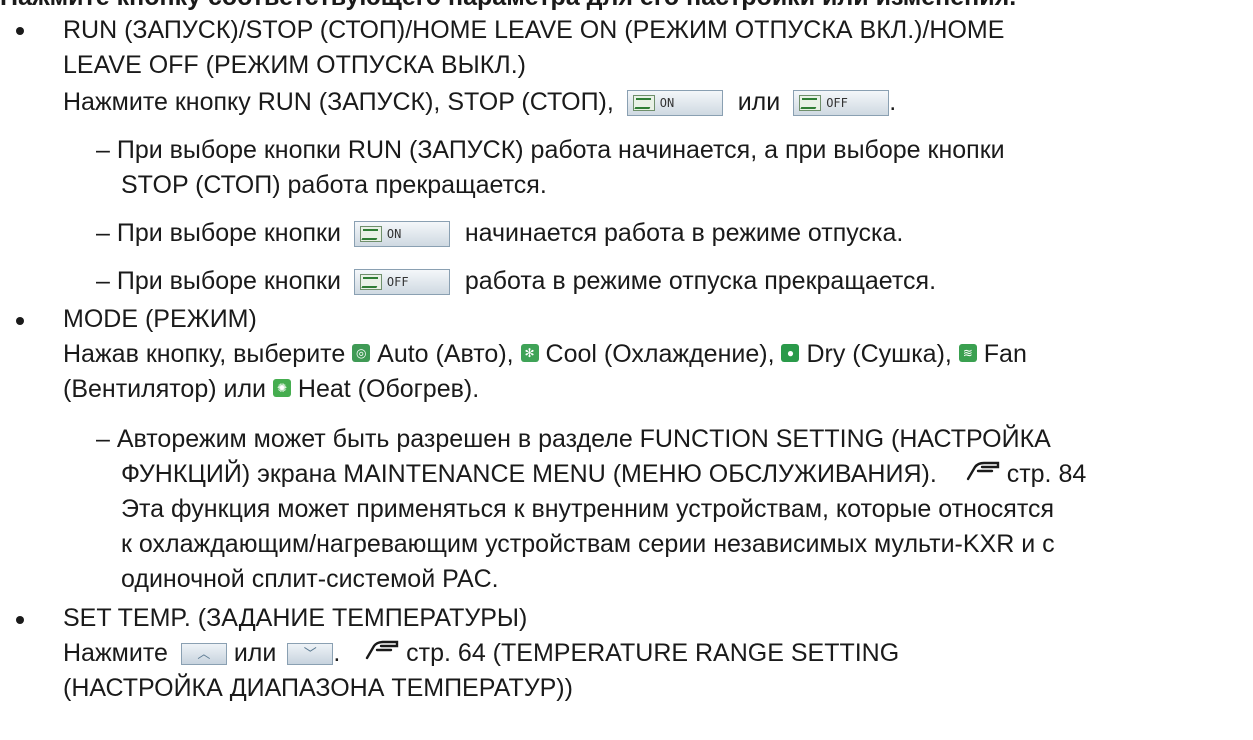  I want to click on run-sub1-line2: STOP (СТОП) работа прекращается., so click(334, 185).